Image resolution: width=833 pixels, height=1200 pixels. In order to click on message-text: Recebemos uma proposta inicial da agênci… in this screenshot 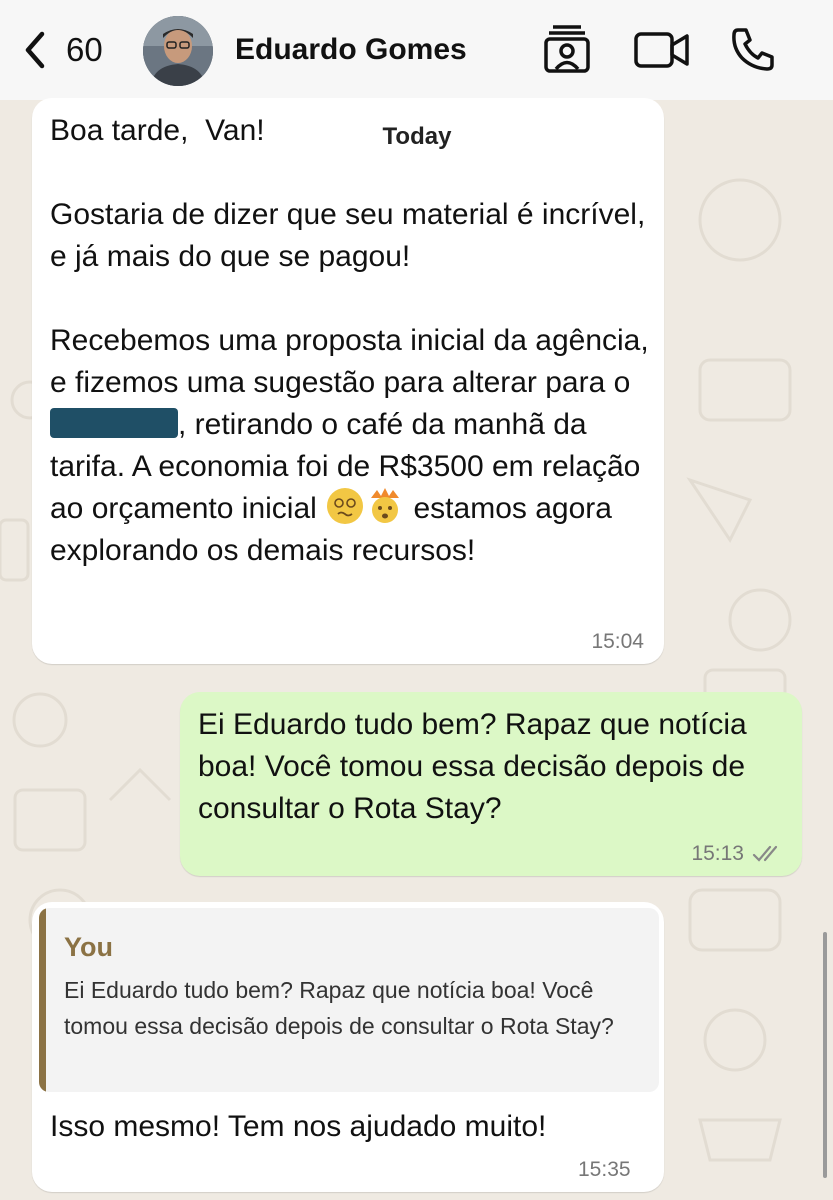, I will do `click(349, 361)`.